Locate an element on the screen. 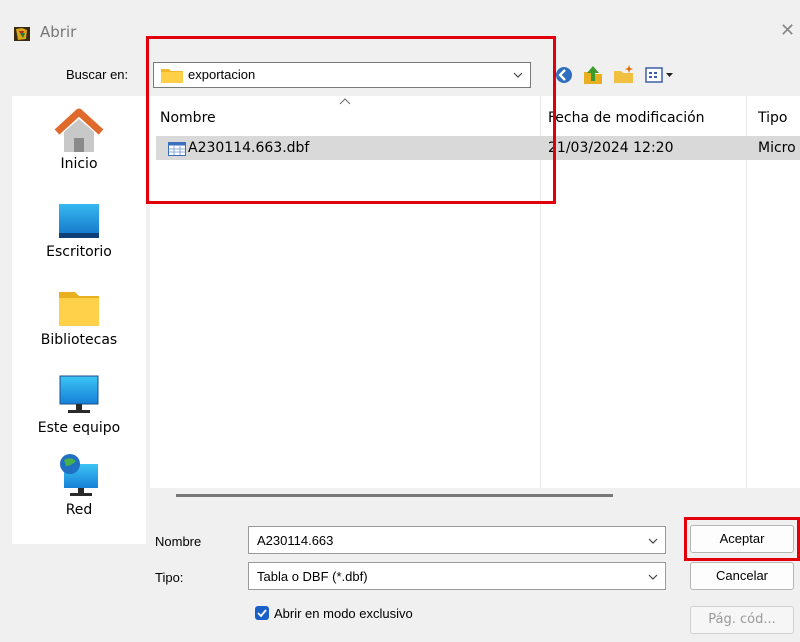 The width and height of the screenshot is (800, 642). file-modified: 21/03/2024 12:20 is located at coordinates (611, 148).